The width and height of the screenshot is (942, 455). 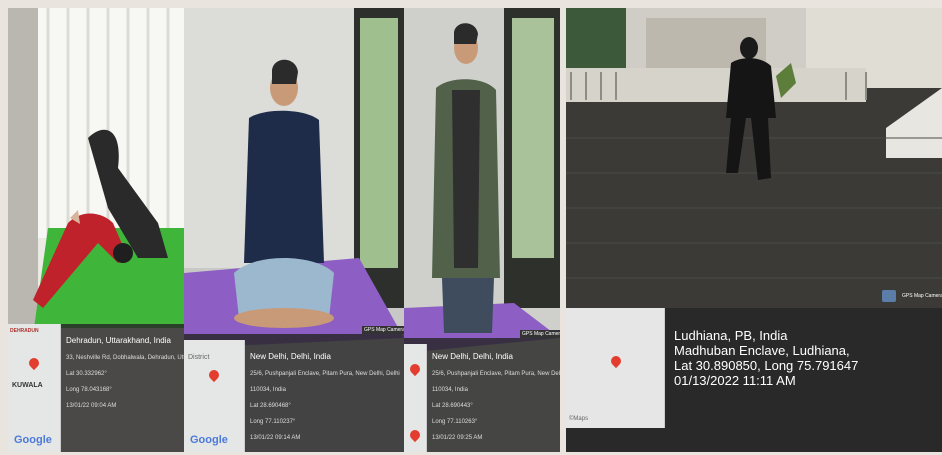 What do you see at coordinates (270, 406) in the screenshot?
I see `latitude: Lat 28.690468°` at bounding box center [270, 406].